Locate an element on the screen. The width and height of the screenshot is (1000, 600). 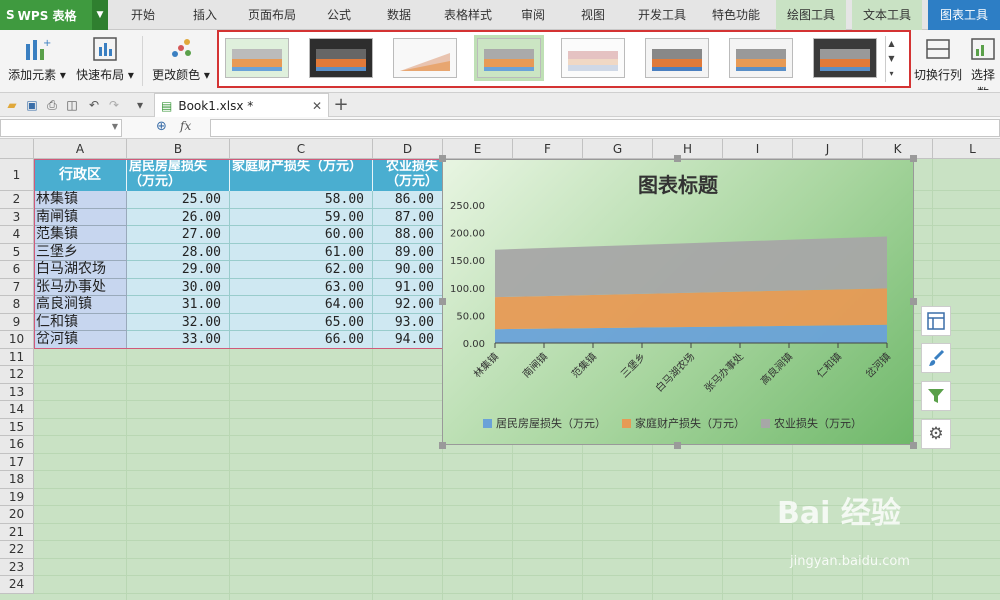
table-header-district: 行政区 is located at coordinates (80, 175).